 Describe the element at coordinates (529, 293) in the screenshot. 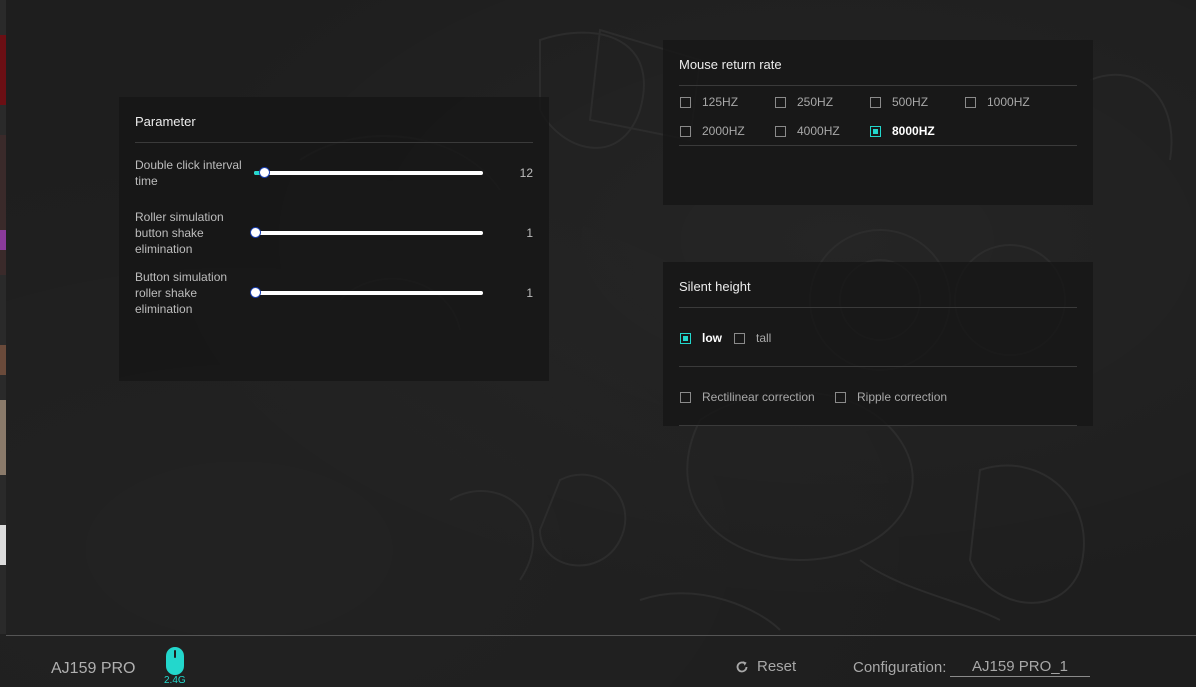

I see `param-value-button-simulation: 1` at that location.